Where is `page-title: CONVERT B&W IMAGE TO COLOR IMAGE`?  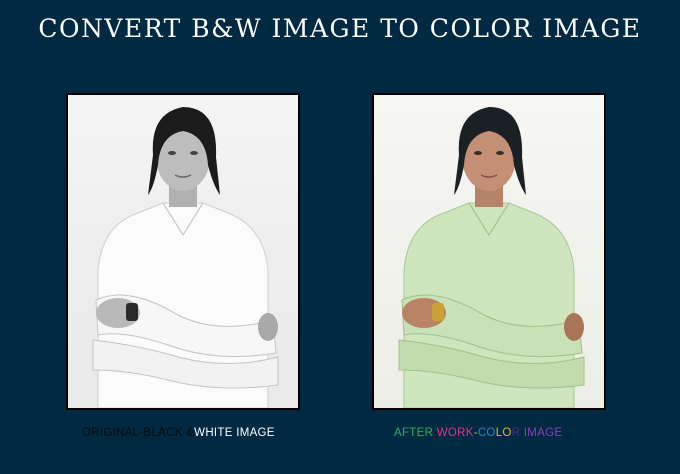
page-title: CONVERT B&W IMAGE TO COLOR IMAGE is located at coordinates (340, 28).